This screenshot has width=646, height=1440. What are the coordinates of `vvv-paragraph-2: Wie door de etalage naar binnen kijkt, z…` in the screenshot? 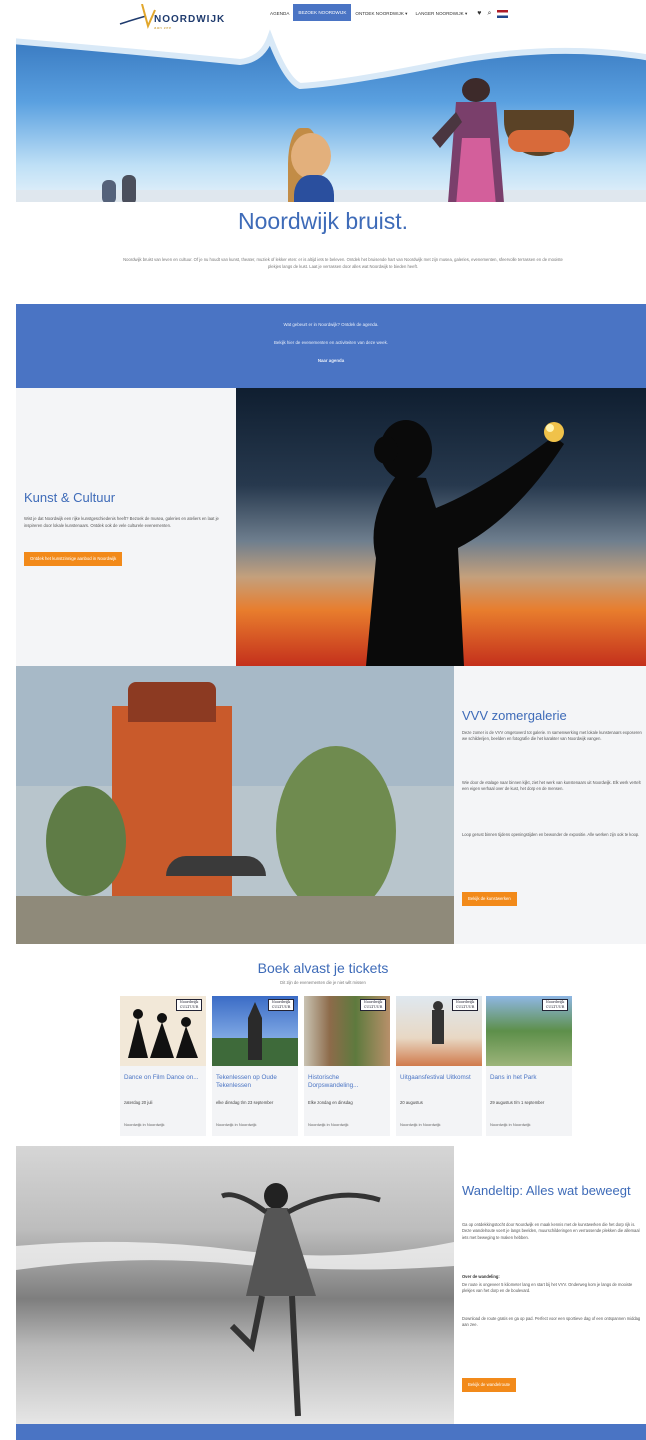 It's located at (551, 786).